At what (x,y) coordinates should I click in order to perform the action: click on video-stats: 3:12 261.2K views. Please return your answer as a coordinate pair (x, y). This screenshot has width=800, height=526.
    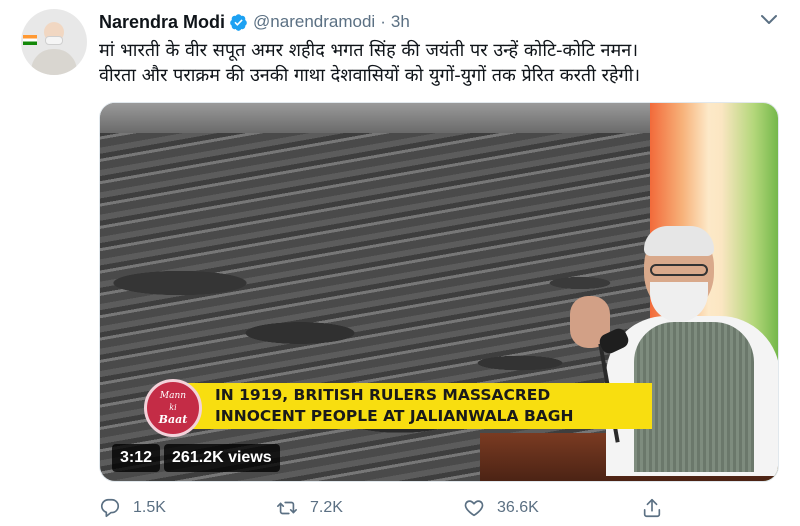
    Looking at the image, I should click on (196, 458).